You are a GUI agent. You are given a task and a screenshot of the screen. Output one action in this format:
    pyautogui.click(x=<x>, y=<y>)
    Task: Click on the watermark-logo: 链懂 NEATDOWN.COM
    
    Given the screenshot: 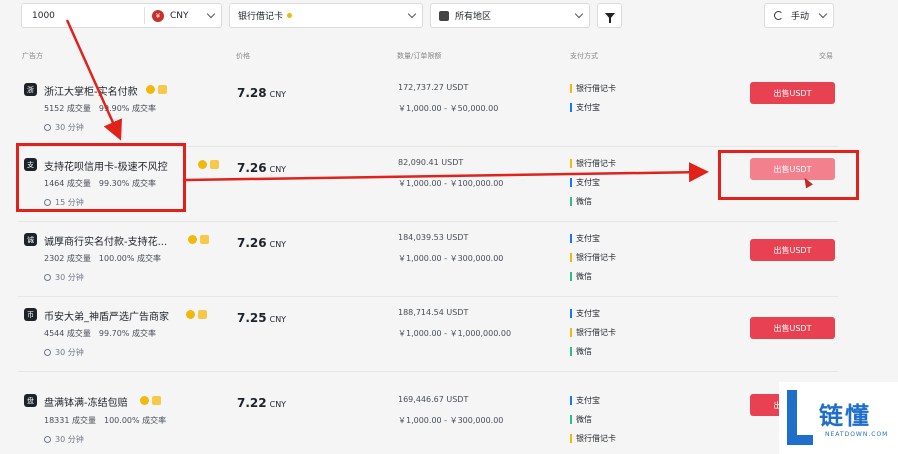 What is the action you would take?
    pyautogui.click(x=838, y=418)
    